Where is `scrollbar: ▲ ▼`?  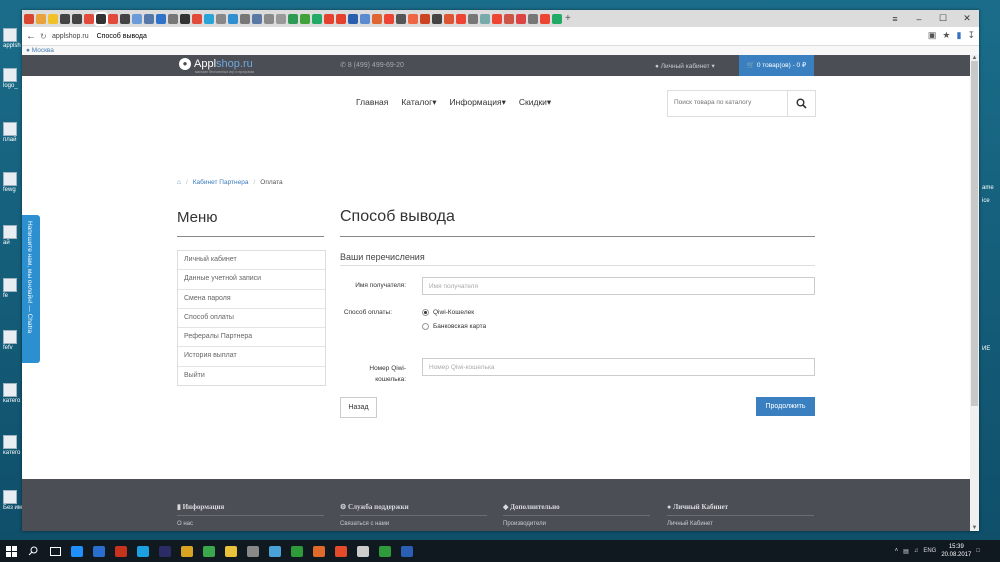 scrollbar: ▲ ▼ is located at coordinates (974, 293).